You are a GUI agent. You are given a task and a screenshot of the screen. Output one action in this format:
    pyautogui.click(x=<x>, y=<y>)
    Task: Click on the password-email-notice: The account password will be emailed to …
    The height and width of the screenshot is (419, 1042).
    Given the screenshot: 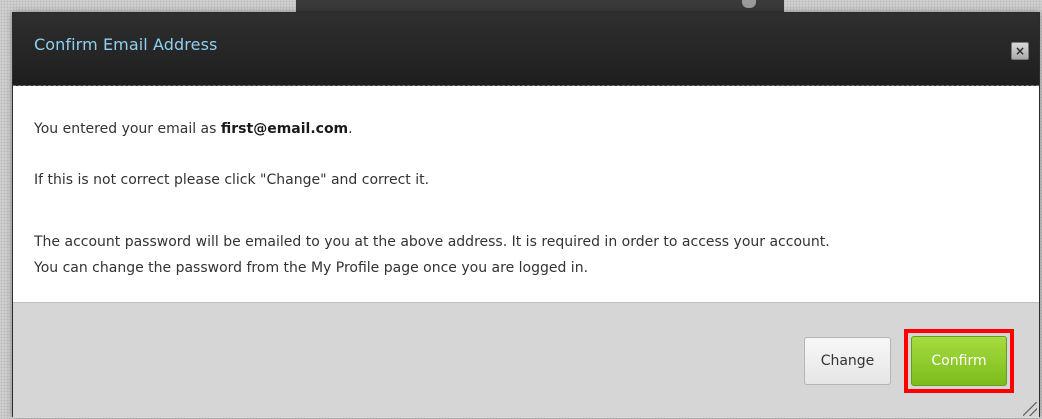 What is the action you would take?
    pyautogui.click(x=432, y=242)
    